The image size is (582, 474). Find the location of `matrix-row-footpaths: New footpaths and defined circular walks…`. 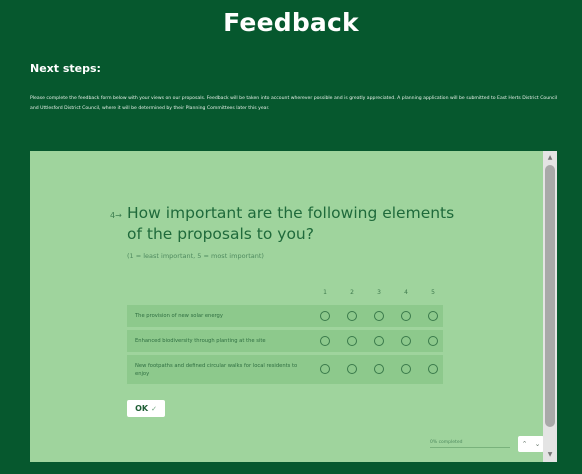

matrix-row-footpaths: New footpaths and defined circular walks… is located at coordinates (285, 369).